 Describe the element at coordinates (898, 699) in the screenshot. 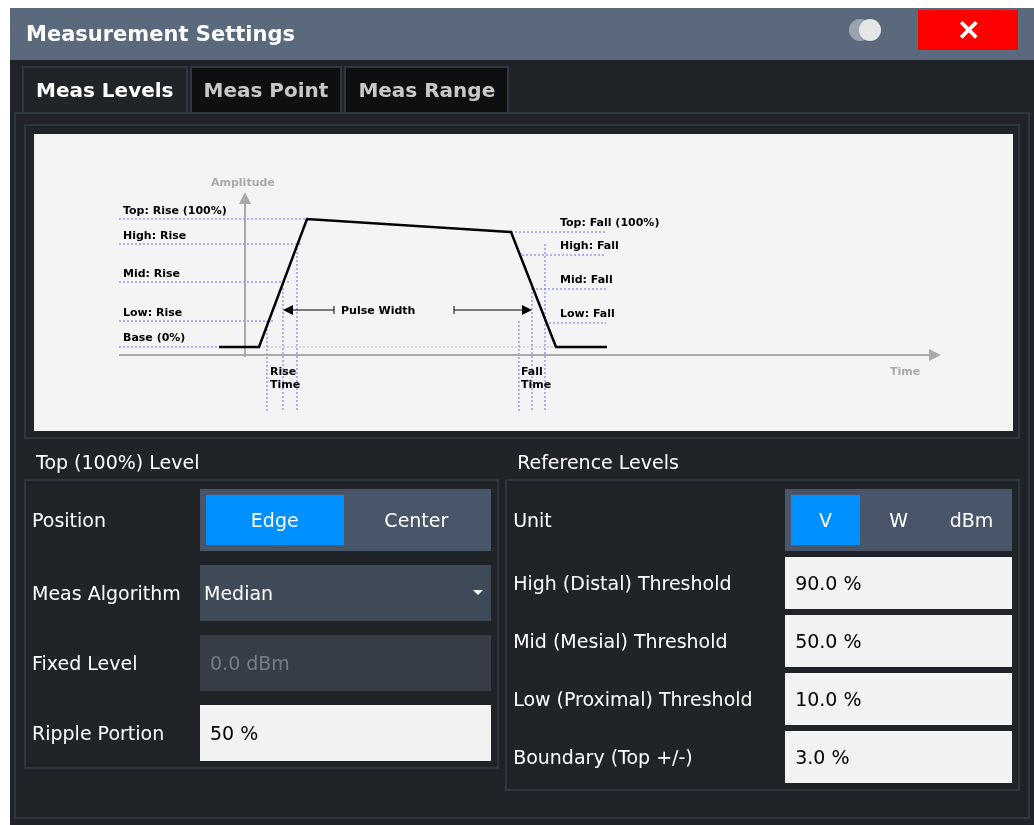

I see `input-field: 10.0 %` at that location.